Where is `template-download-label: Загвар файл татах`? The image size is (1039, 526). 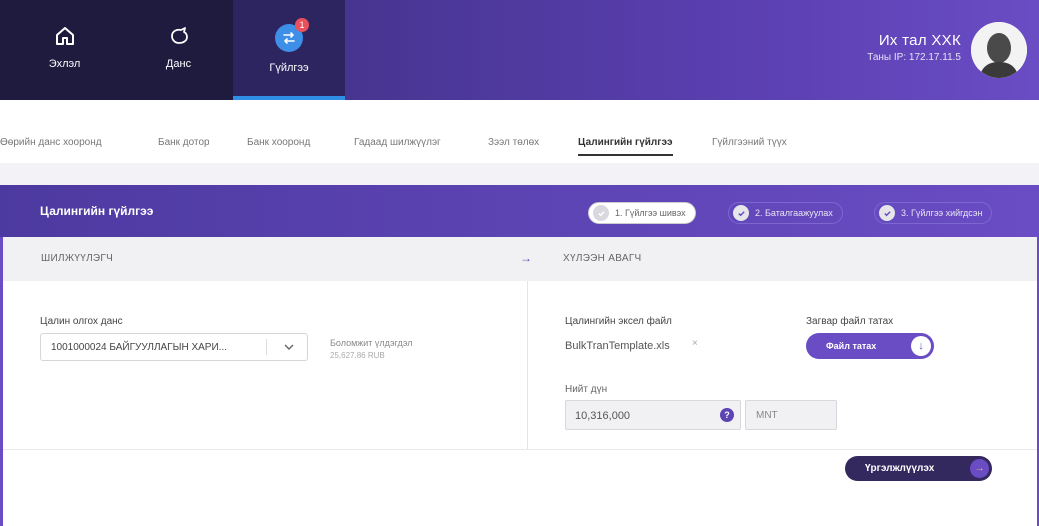 template-download-label: Загвар файл татах is located at coordinates (850, 321).